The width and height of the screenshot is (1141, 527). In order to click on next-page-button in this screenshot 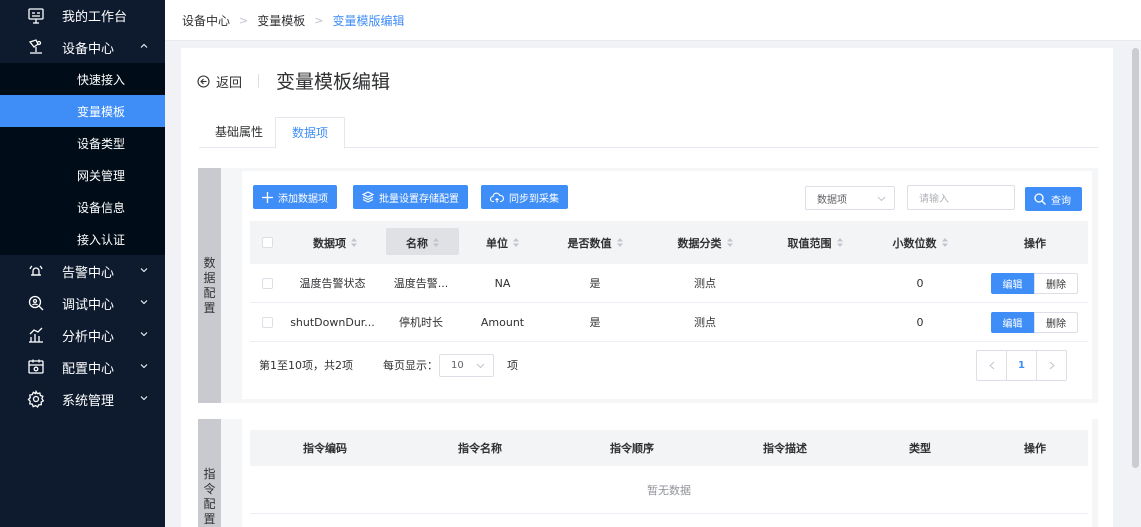, I will do `click(1051, 365)`.